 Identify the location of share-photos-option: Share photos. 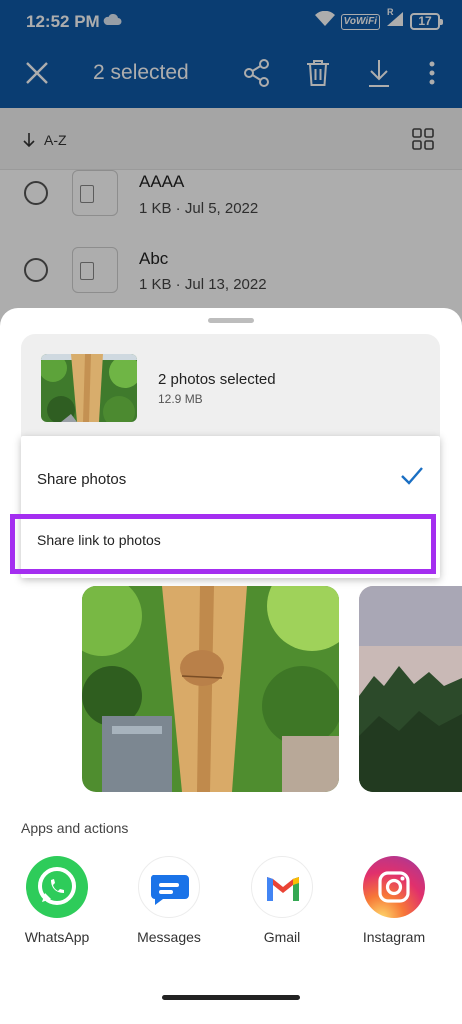
(81, 479).